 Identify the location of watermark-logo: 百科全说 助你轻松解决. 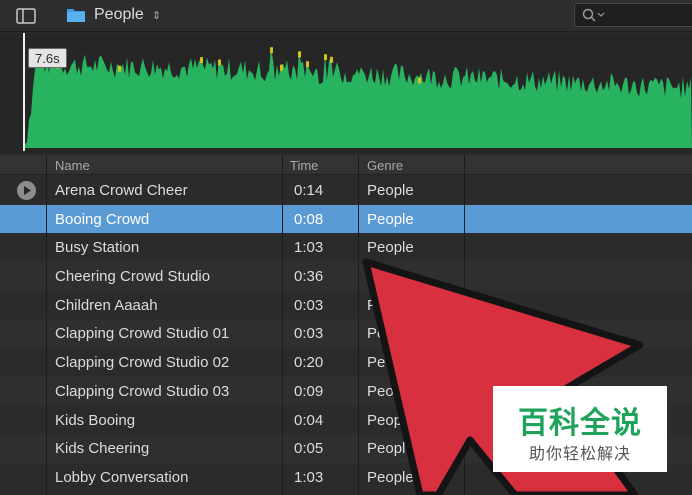
(580, 429).